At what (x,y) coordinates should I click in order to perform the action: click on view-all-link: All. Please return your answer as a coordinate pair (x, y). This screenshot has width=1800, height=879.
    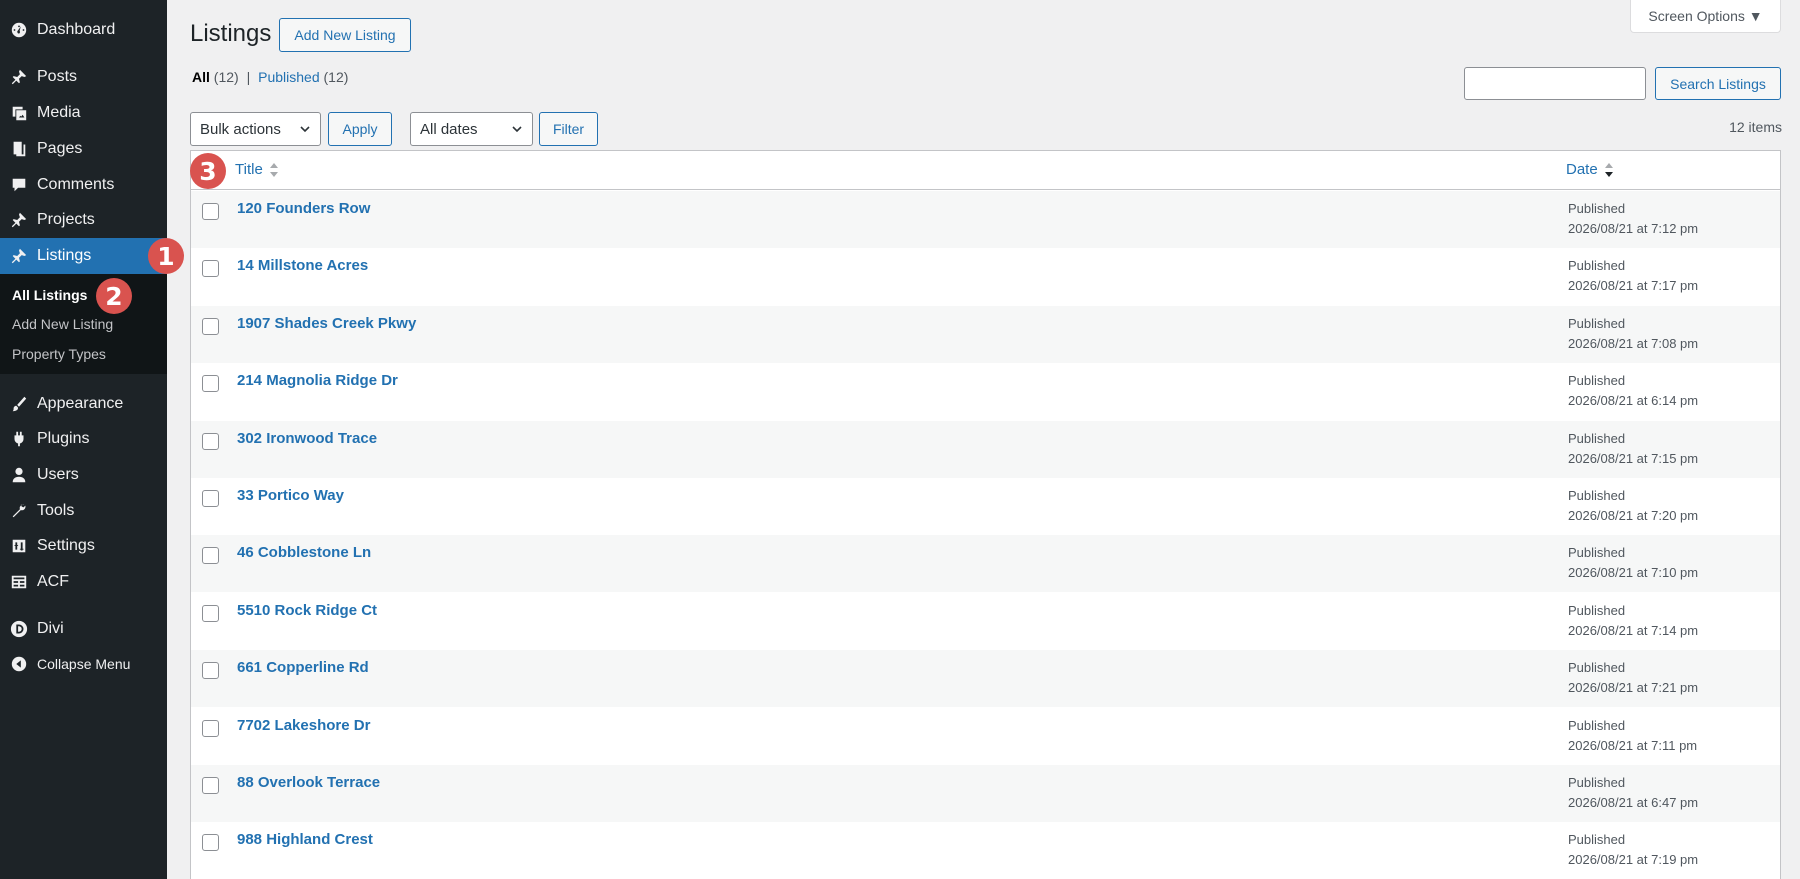
    Looking at the image, I should click on (201, 77).